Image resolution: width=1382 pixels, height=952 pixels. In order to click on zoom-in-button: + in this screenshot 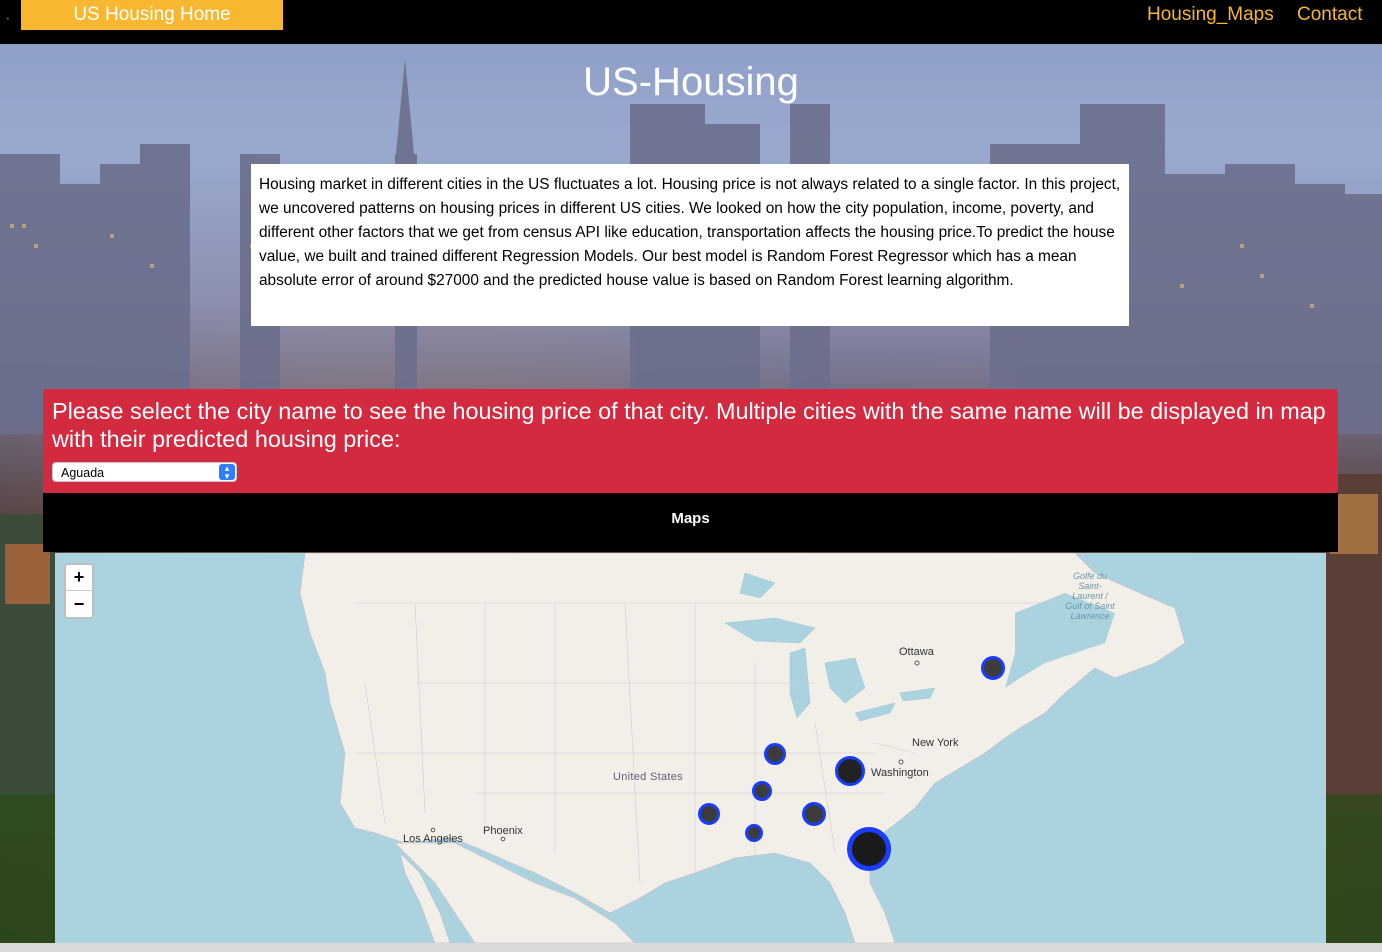, I will do `click(79, 578)`.